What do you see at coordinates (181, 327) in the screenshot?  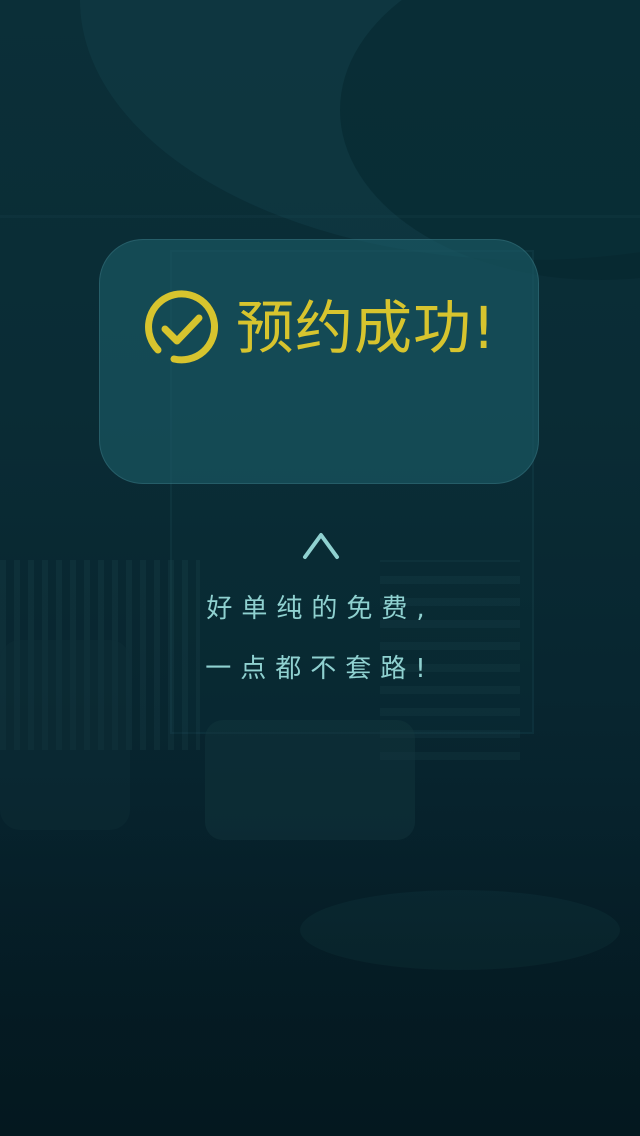 I see `check-circle-icon` at bounding box center [181, 327].